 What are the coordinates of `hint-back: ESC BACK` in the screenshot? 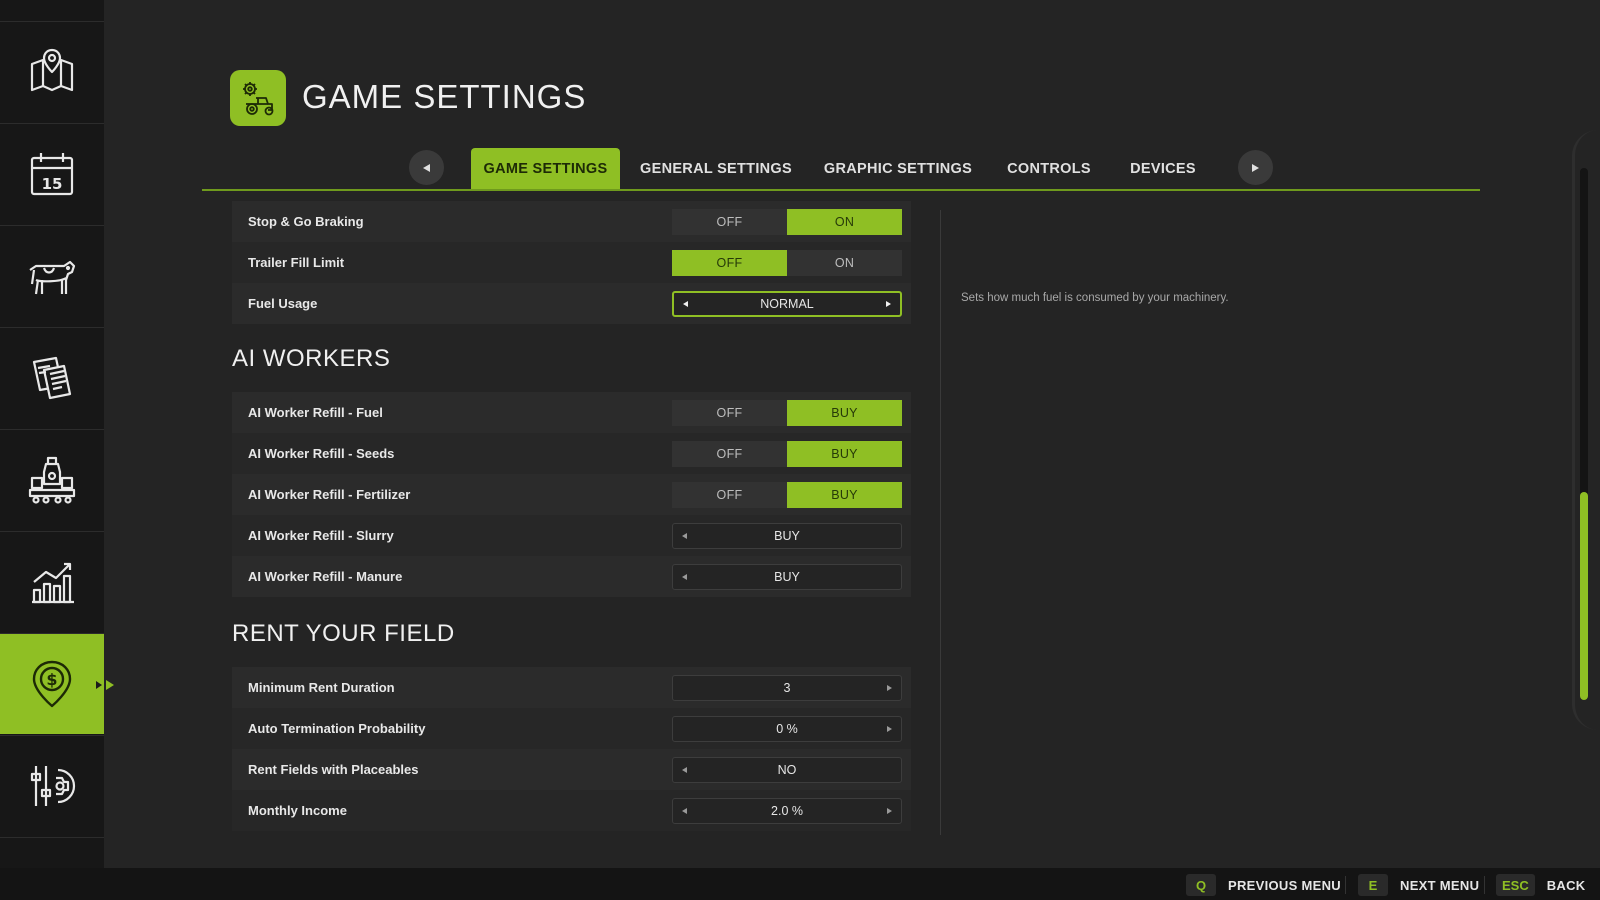 It's located at (1541, 885).